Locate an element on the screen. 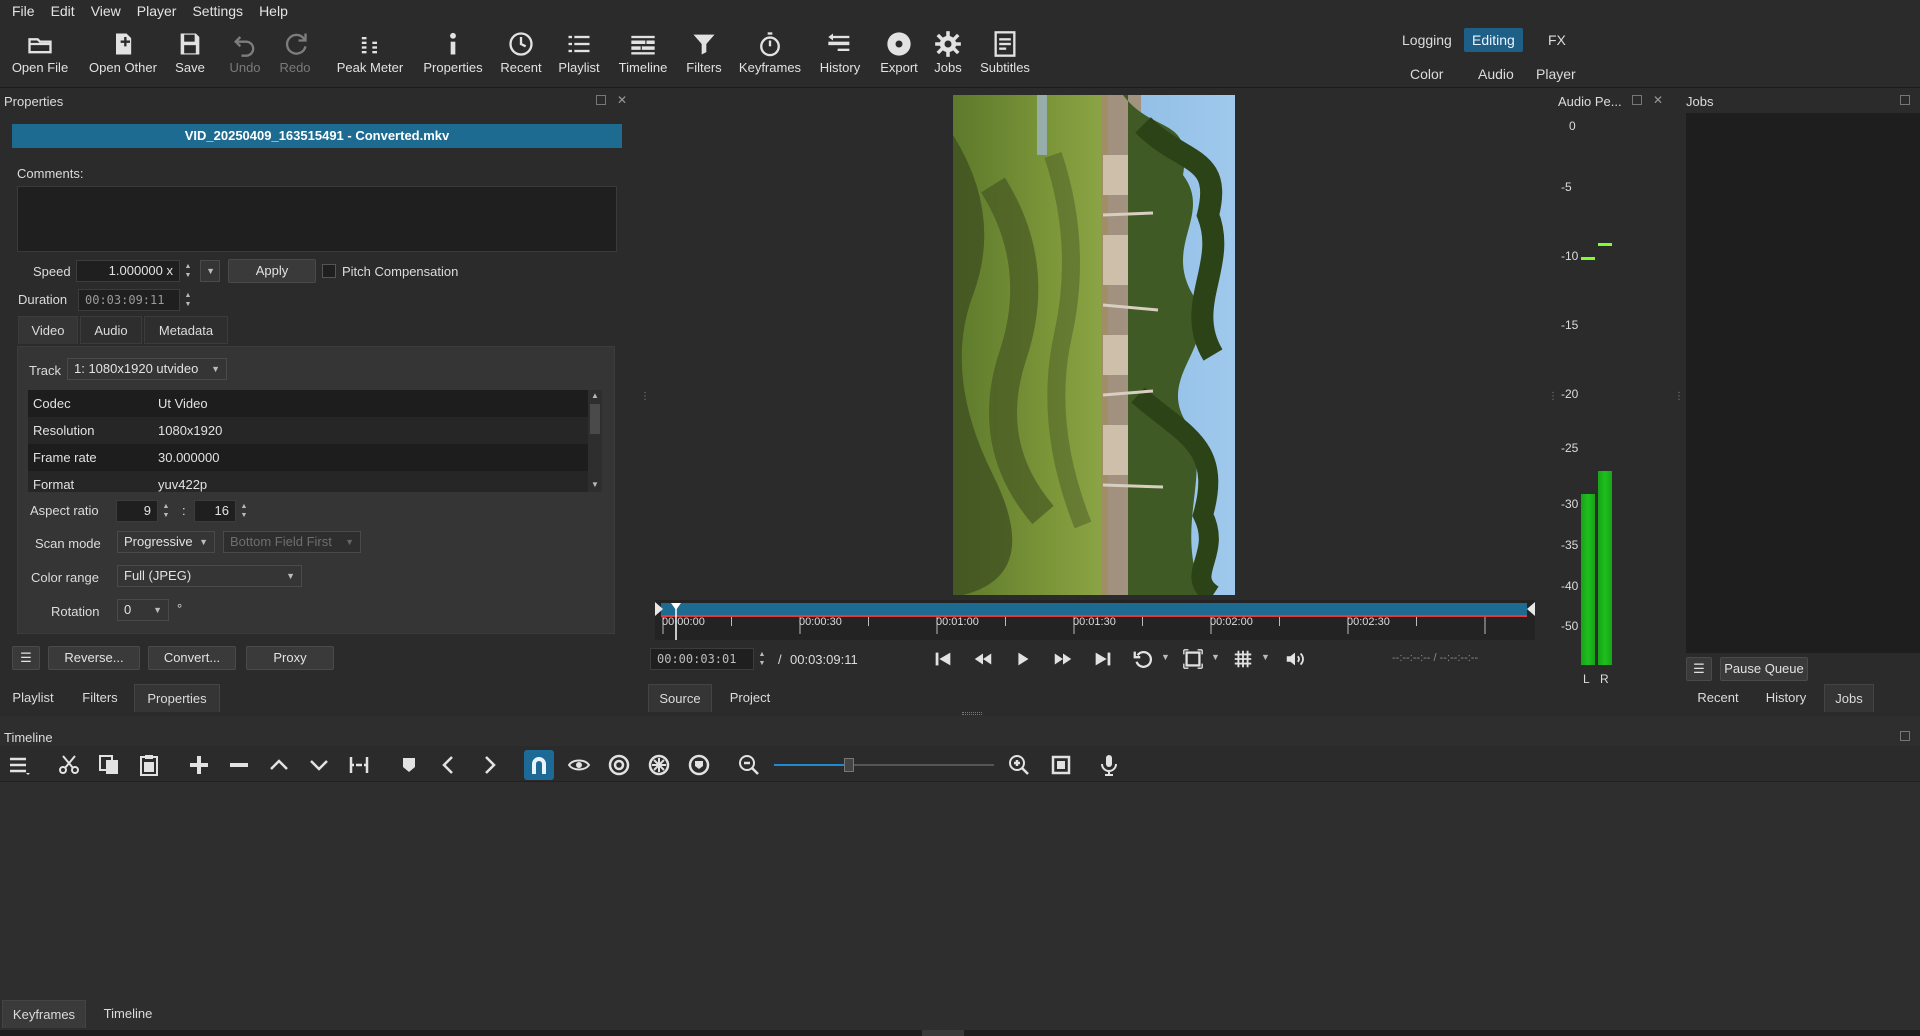 This screenshot has width=1920, height=1036. skip-next-button is located at coordinates (1103, 659).